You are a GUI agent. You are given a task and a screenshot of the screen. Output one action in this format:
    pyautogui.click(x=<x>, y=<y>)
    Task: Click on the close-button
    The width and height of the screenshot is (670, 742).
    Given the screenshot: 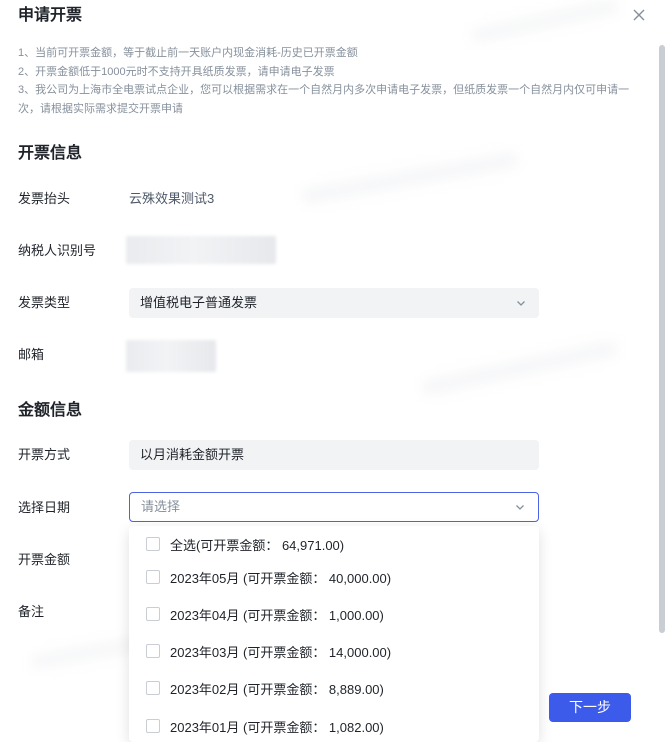 What is the action you would take?
    pyautogui.click(x=639, y=15)
    